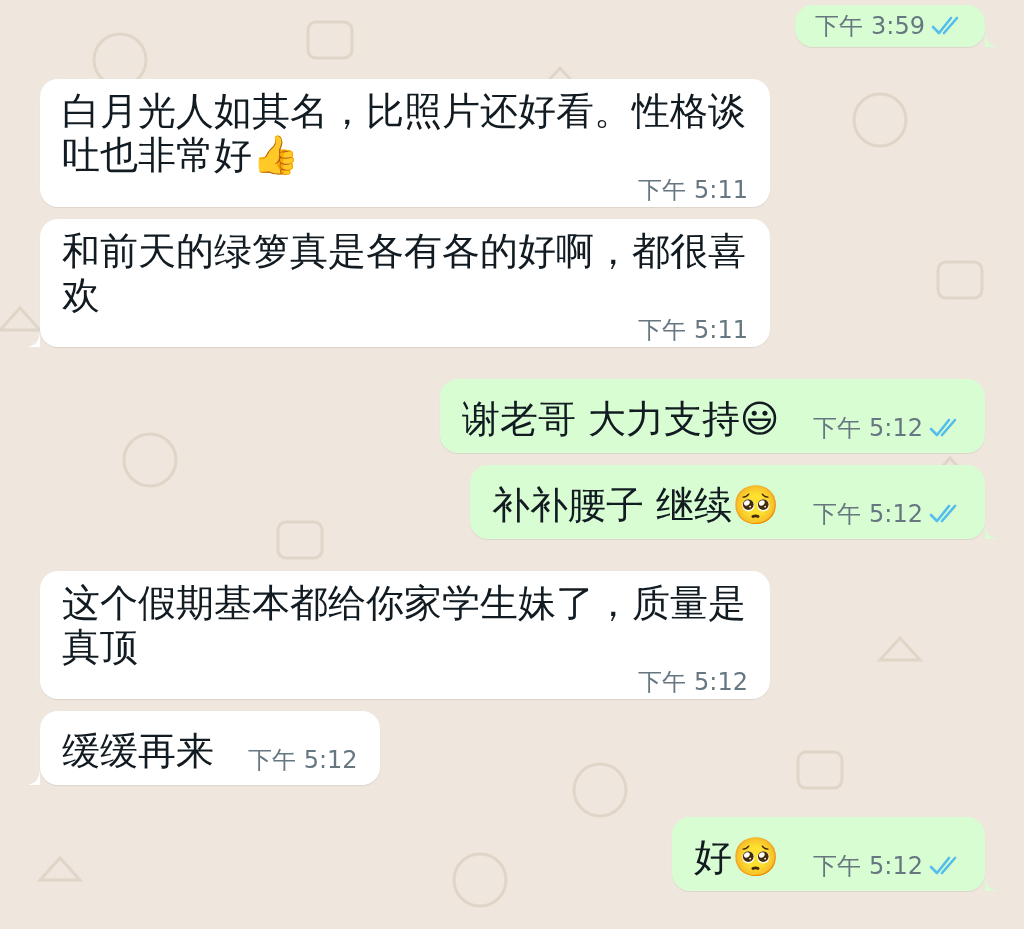 Image resolution: width=1024 pixels, height=929 pixels. Describe the element at coordinates (737, 857) in the screenshot. I see `message-text: 好🥺` at that location.